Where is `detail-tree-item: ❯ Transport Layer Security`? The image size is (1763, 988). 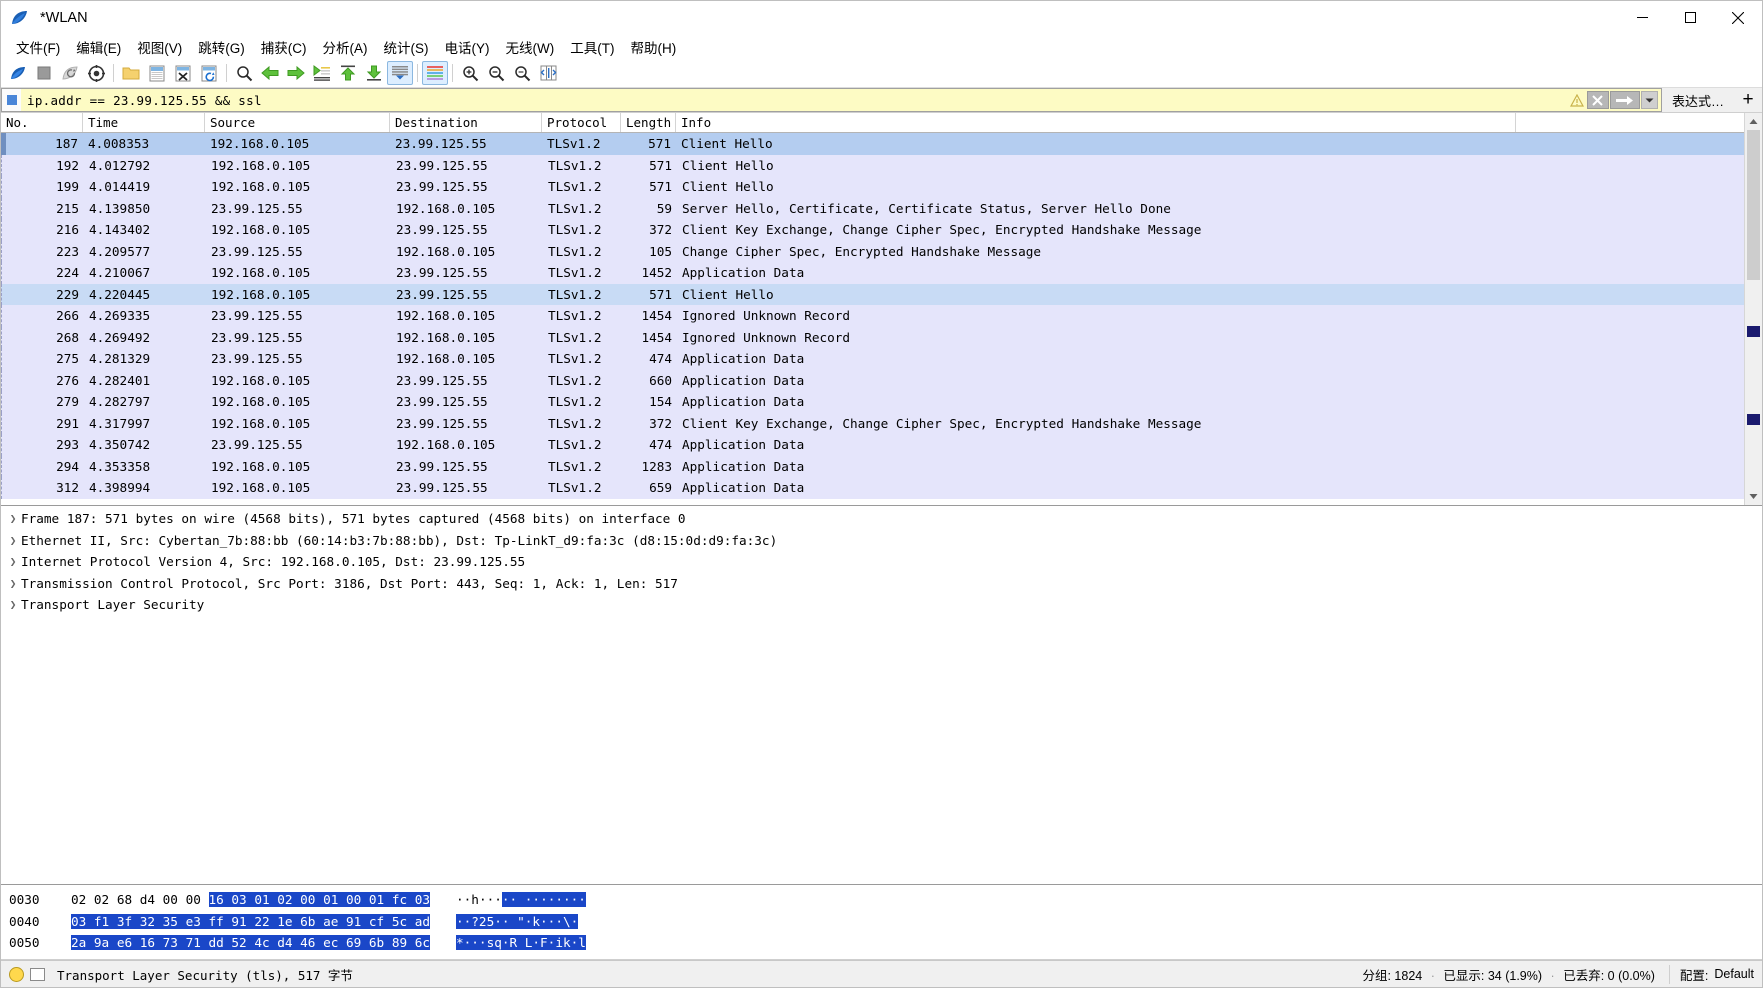
detail-tree-item: ❯ Transport Layer Security is located at coordinates (881, 605).